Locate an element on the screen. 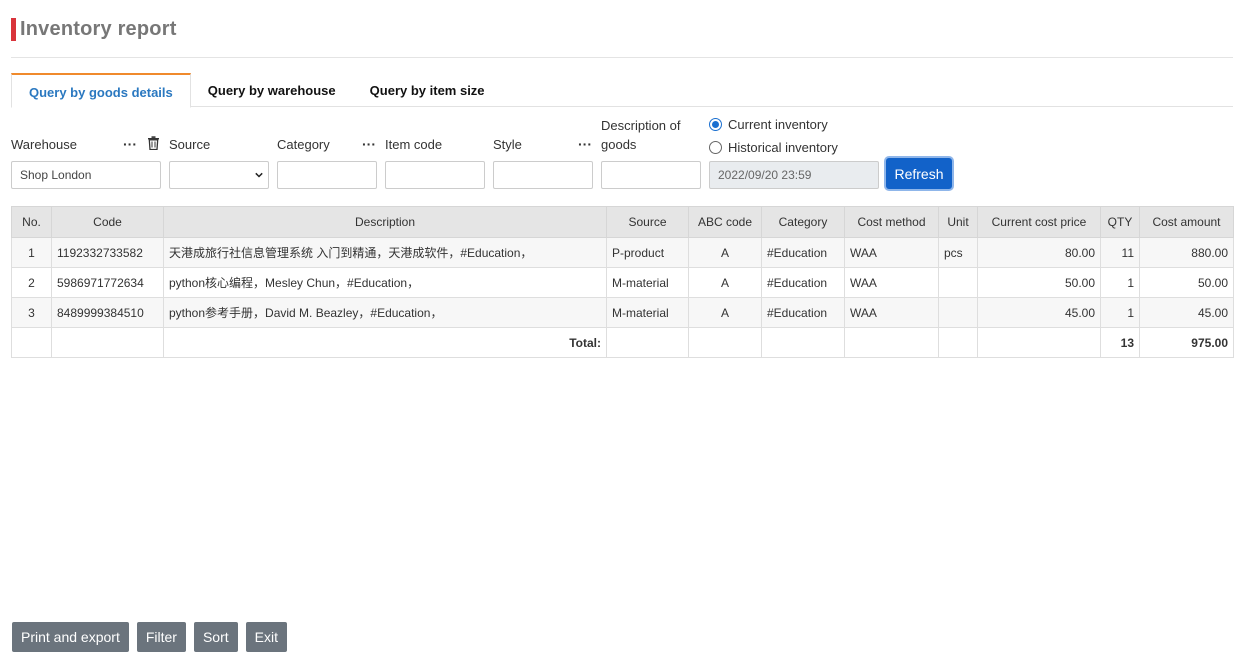 This screenshot has height=659, width=1241. warehouse-more-icon: ··· is located at coordinates (130, 144).